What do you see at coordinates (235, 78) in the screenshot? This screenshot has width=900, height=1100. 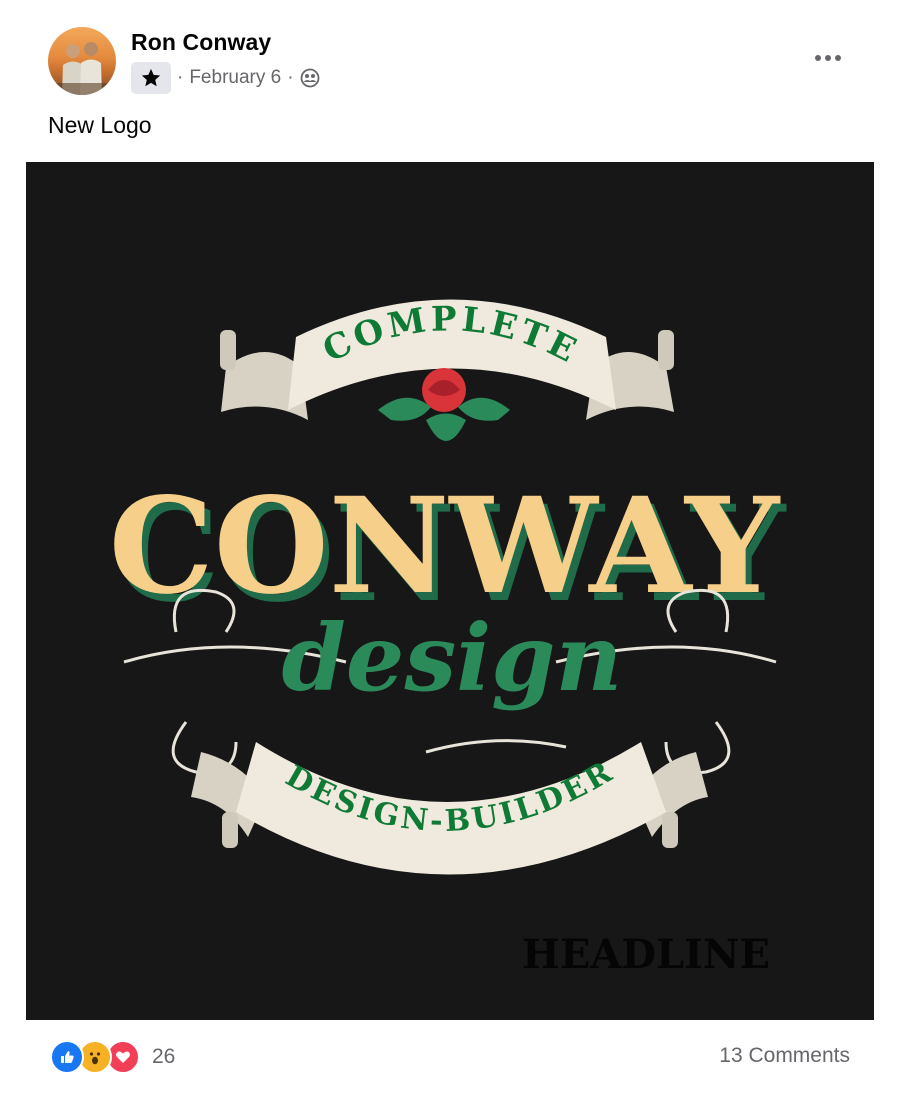 I see `post-date: February 6` at bounding box center [235, 78].